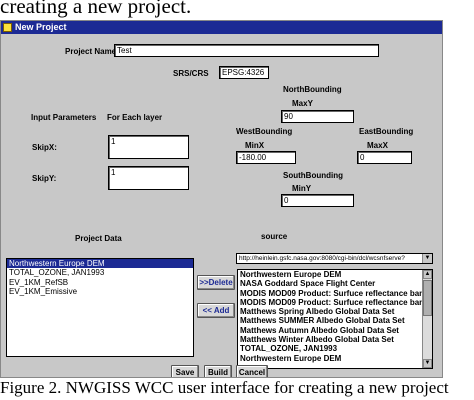 The width and height of the screenshot is (474, 400). What do you see at coordinates (148, 147) in the screenshot?
I see `skipx-input: 1` at bounding box center [148, 147].